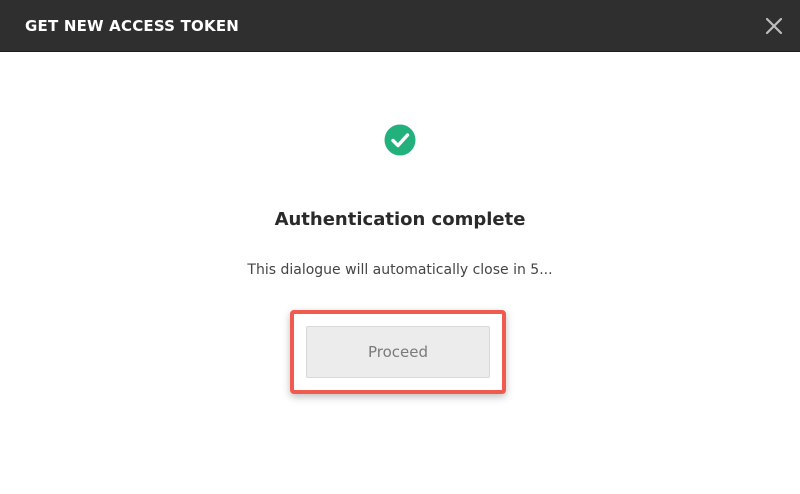 Image resolution: width=800 pixels, height=494 pixels. What do you see at coordinates (132, 26) in the screenshot?
I see `dialog-title: GET NEW ACCESS TOKEN` at bounding box center [132, 26].